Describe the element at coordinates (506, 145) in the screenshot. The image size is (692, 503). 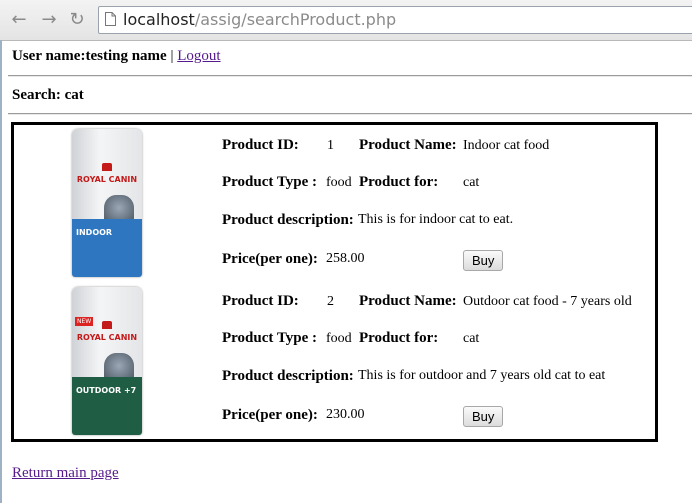
I see `product-name-value: Indoor cat food` at that location.